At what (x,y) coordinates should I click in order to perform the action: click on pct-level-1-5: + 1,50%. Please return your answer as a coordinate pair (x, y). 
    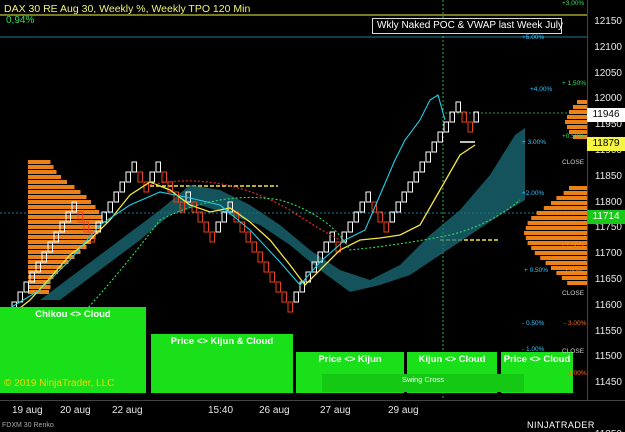
    Looking at the image, I should click on (574, 83).